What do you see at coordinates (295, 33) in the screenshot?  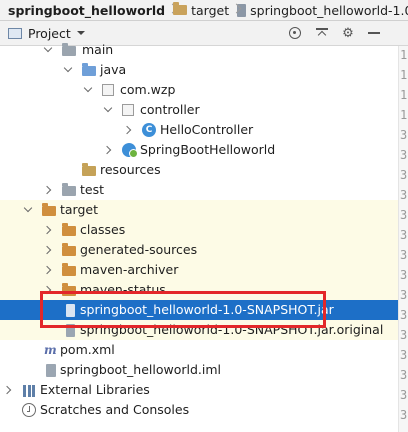 I see `locate-button` at bounding box center [295, 33].